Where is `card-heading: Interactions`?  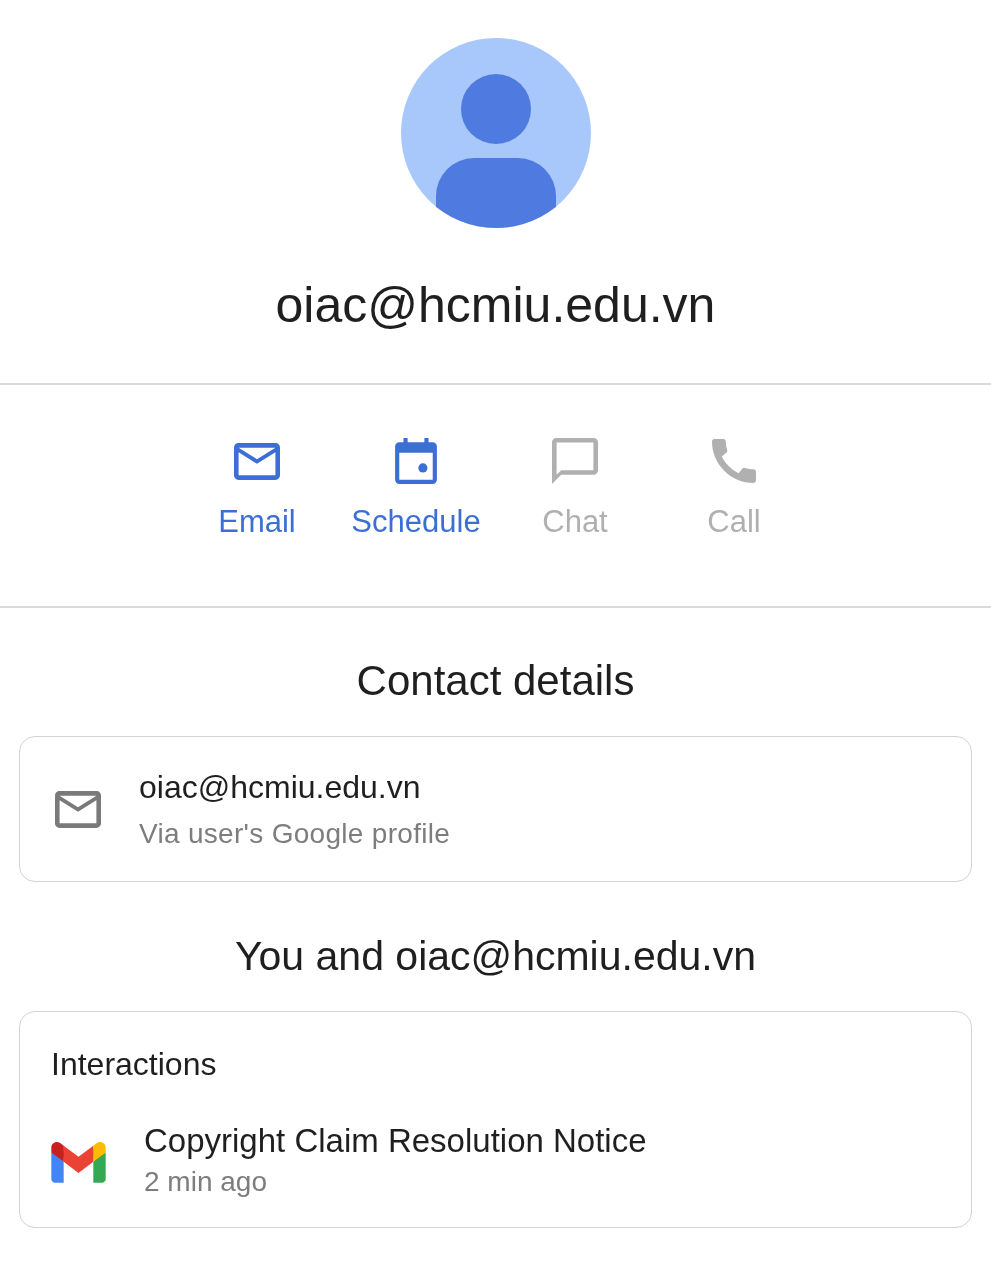 card-heading: Interactions is located at coordinates (134, 1064).